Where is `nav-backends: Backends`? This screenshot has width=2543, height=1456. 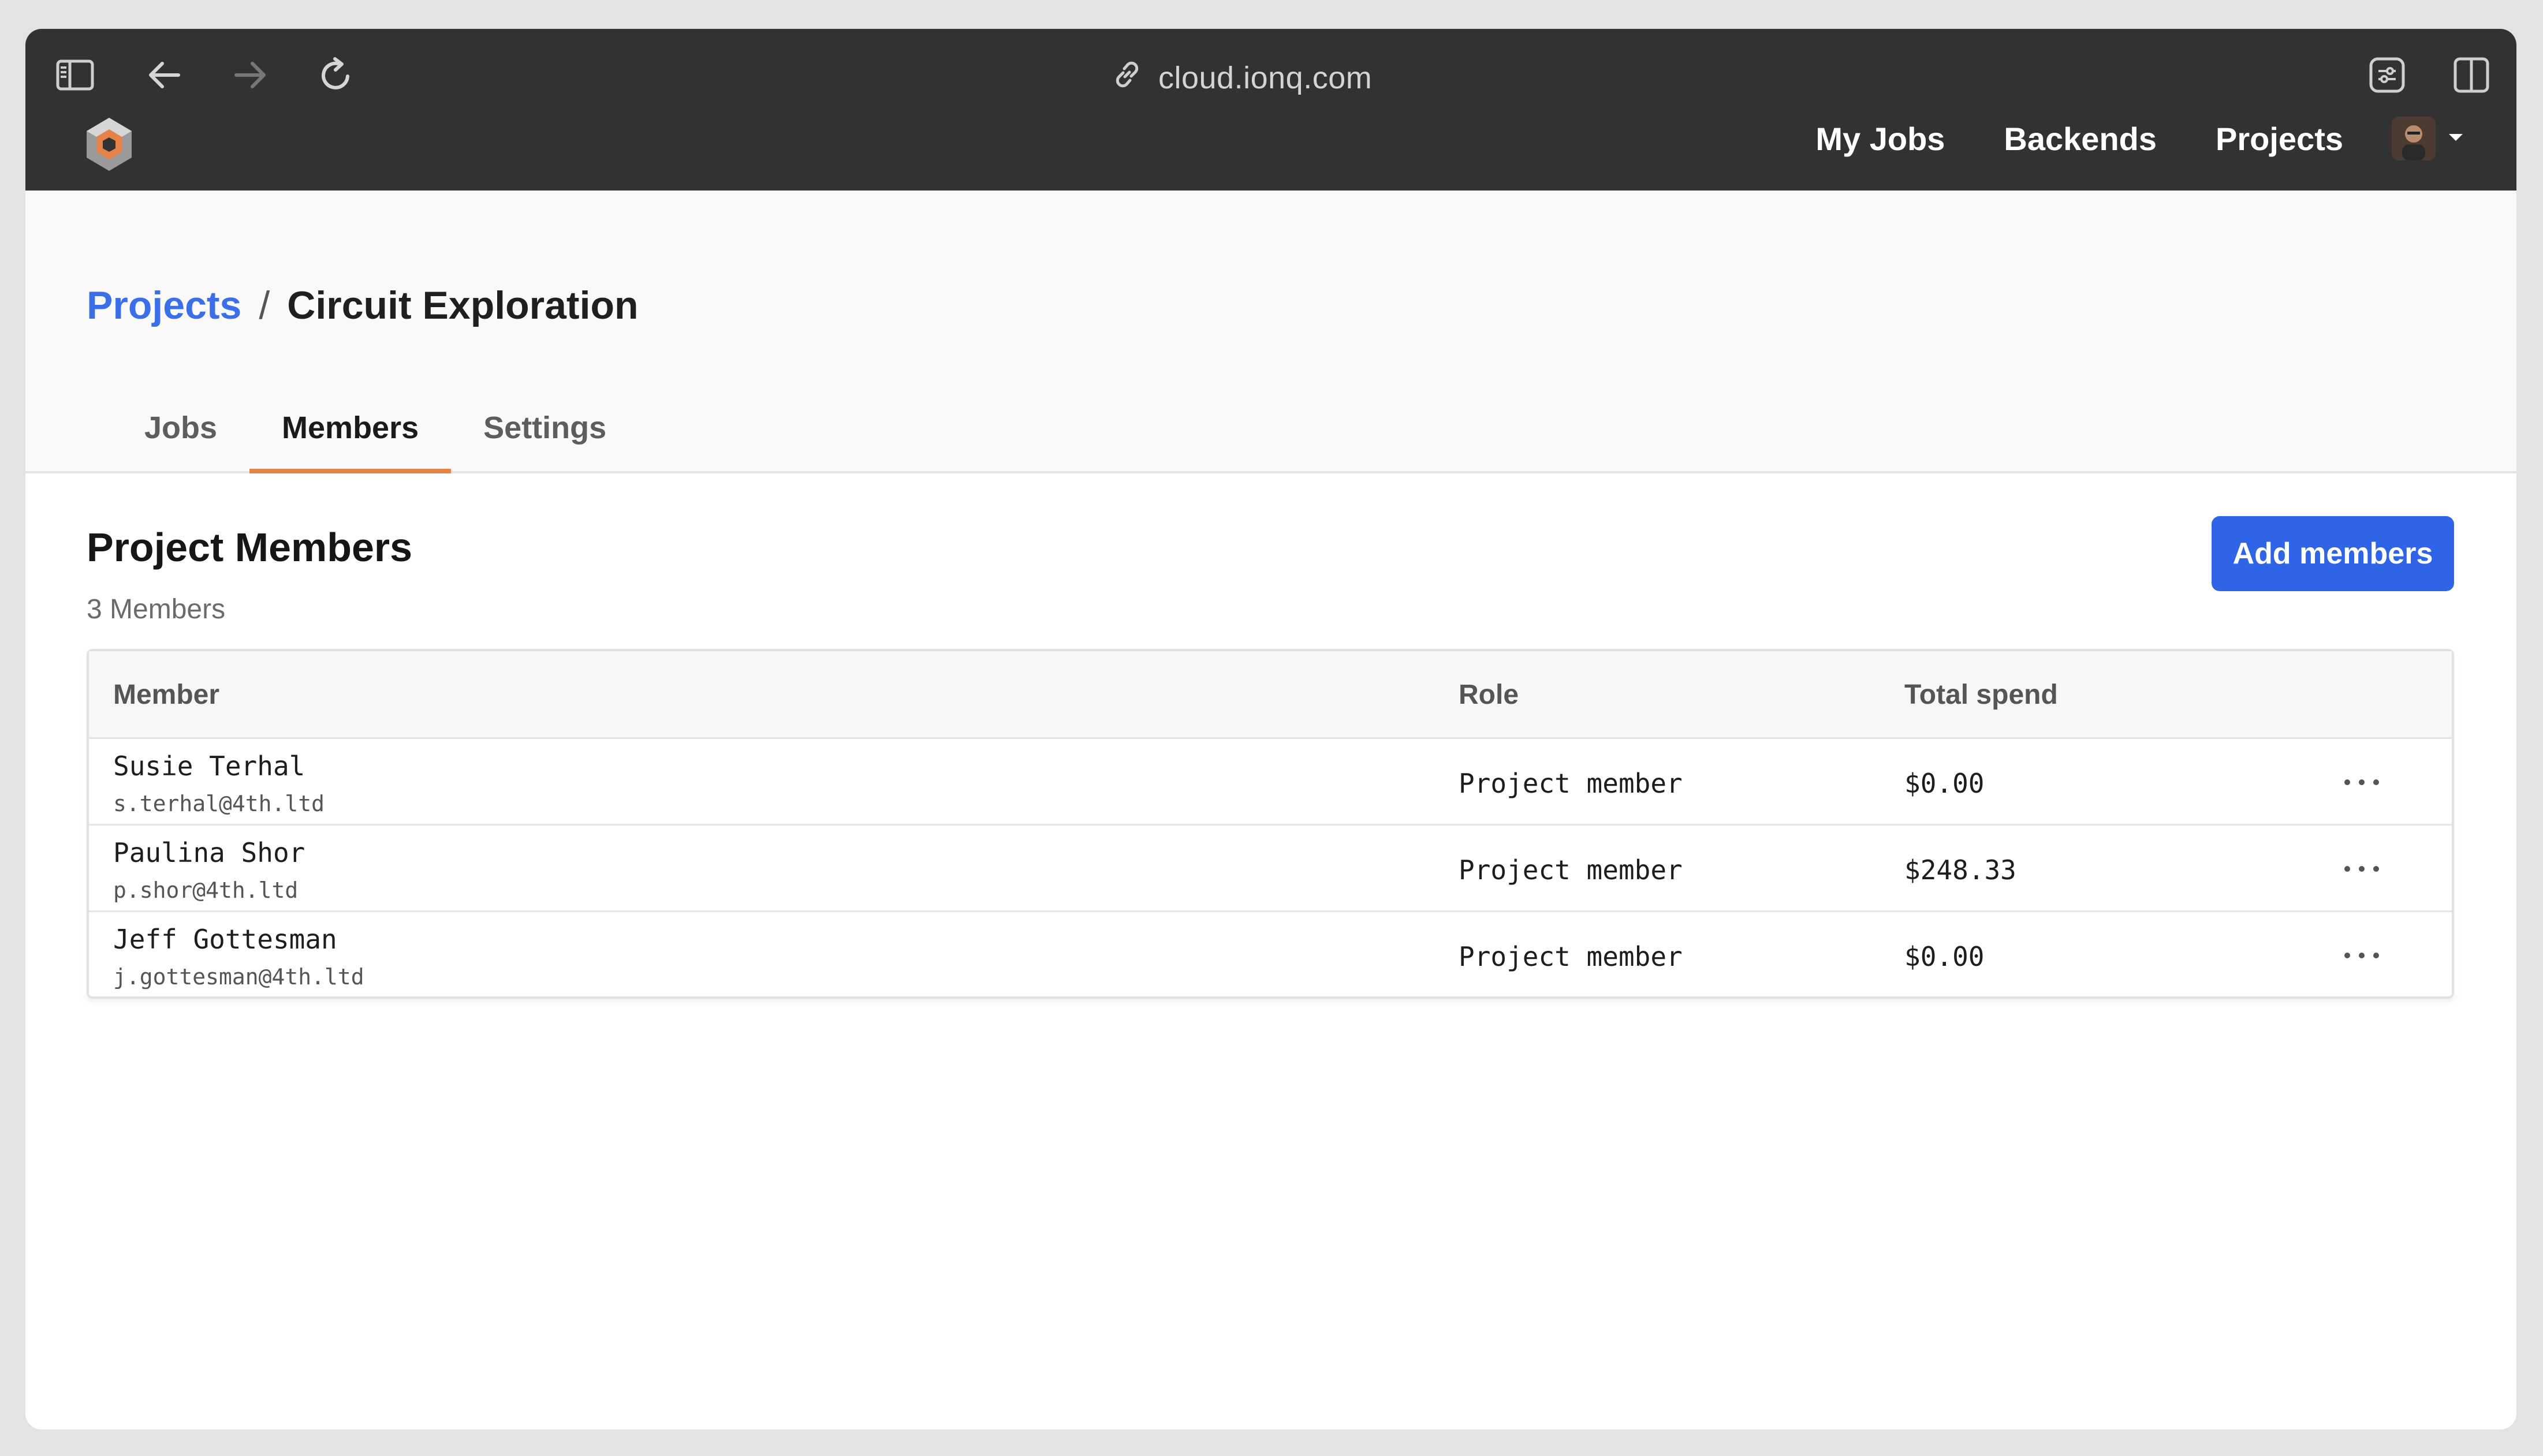
nav-backends: Backends is located at coordinates (2080, 139).